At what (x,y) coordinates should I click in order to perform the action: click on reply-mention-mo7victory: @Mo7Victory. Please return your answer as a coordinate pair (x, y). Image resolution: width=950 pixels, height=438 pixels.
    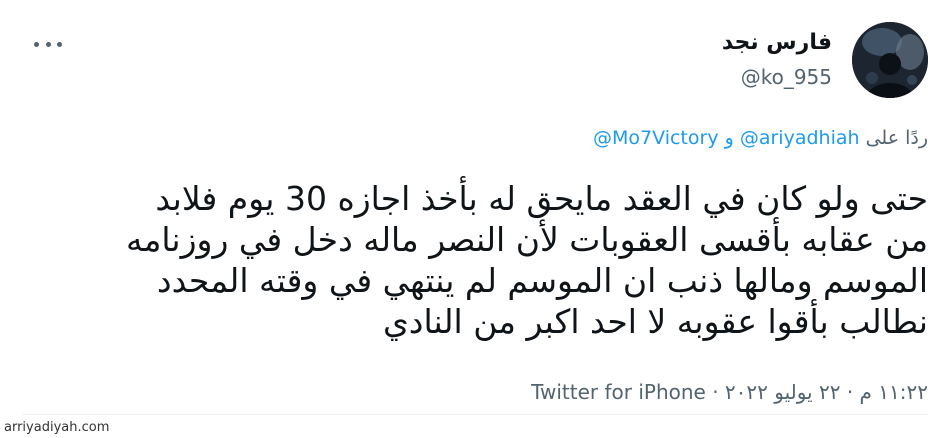
    Looking at the image, I should click on (656, 138).